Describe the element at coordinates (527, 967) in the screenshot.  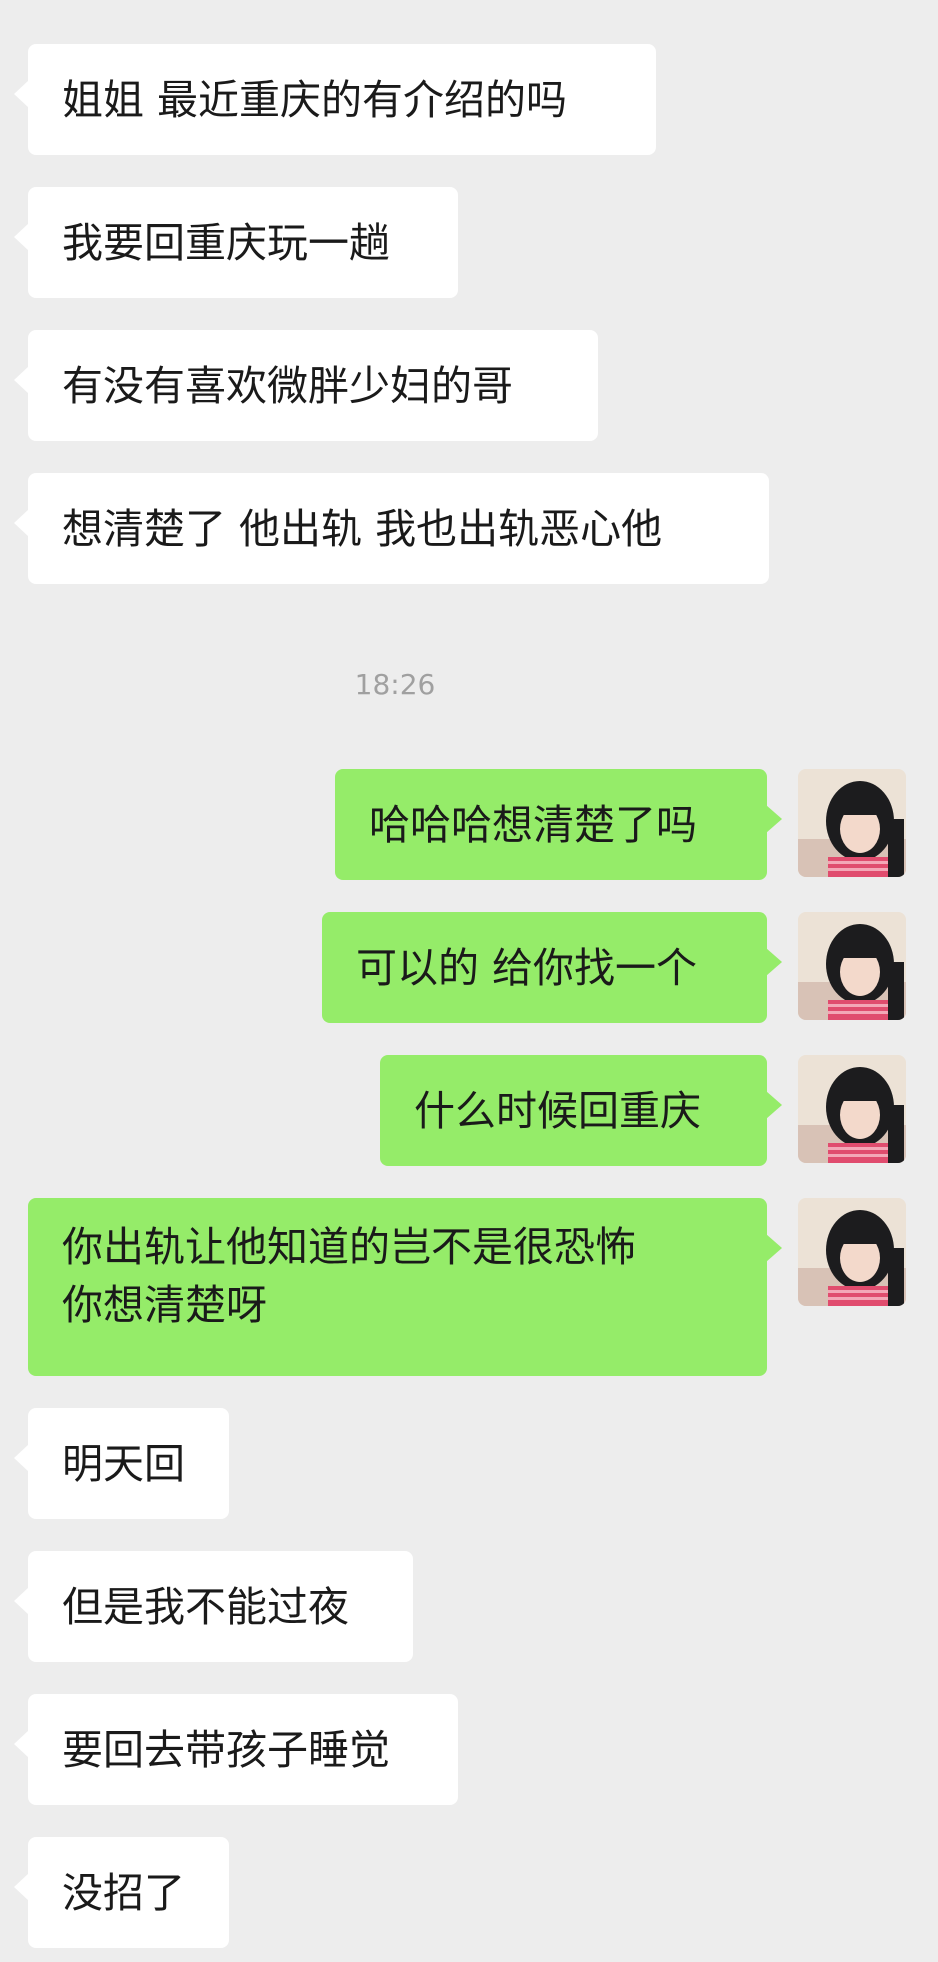
I see `message-text: 可以的 给你找一个` at that location.